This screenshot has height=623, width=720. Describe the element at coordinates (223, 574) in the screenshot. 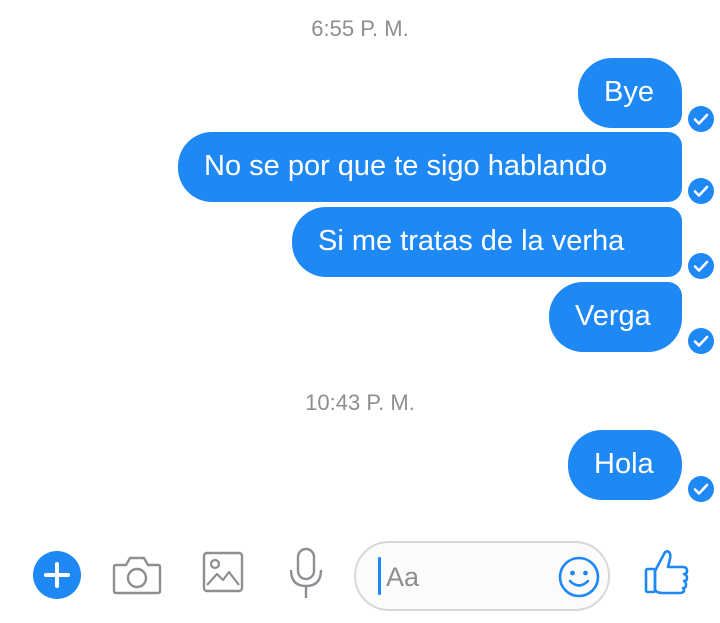

I see `gallery-icon` at that location.